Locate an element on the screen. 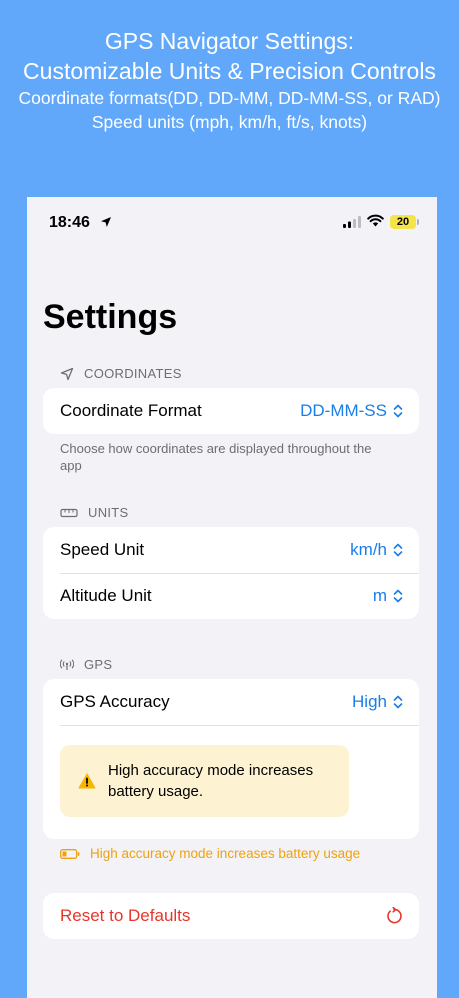 The height and width of the screenshot is (998, 459). reset-card: Reset to Defaults is located at coordinates (231, 916).